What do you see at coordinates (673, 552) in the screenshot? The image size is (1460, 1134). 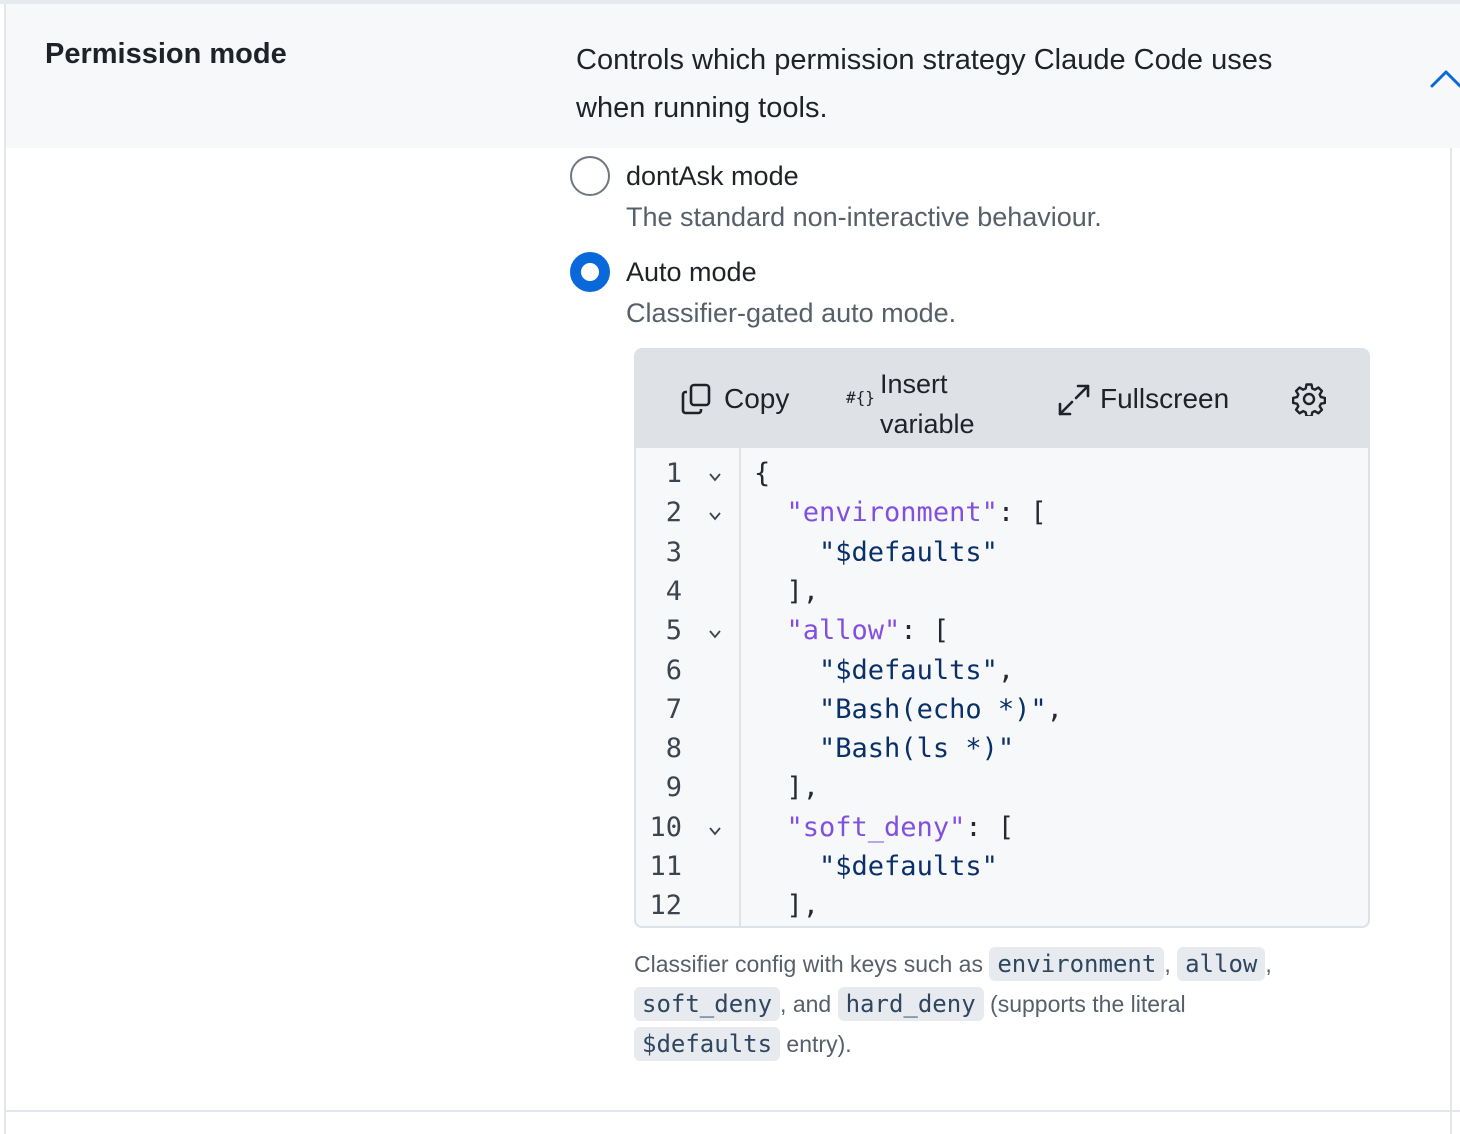 I see `line-number: 3` at bounding box center [673, 552].